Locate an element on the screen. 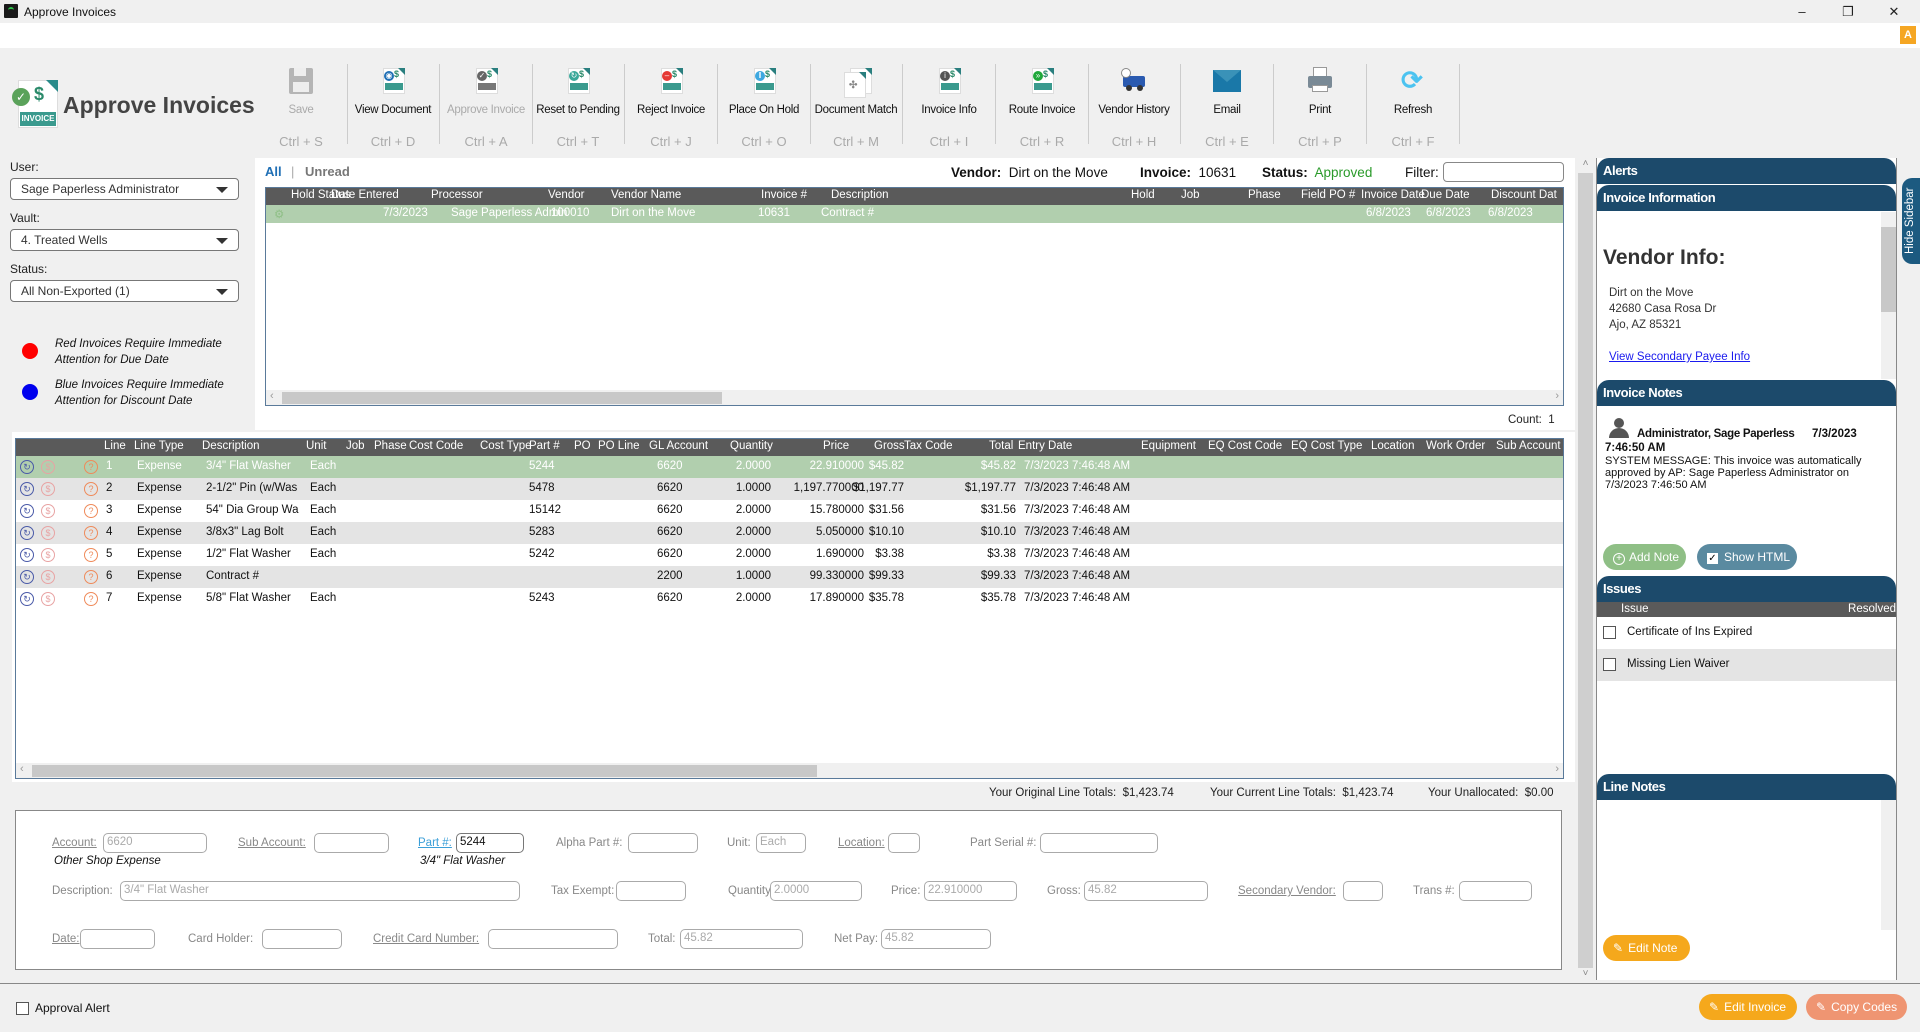 The height and width of the screenshot is (1032, 1920). location-label: Location: is located at coordinates (861, 843).